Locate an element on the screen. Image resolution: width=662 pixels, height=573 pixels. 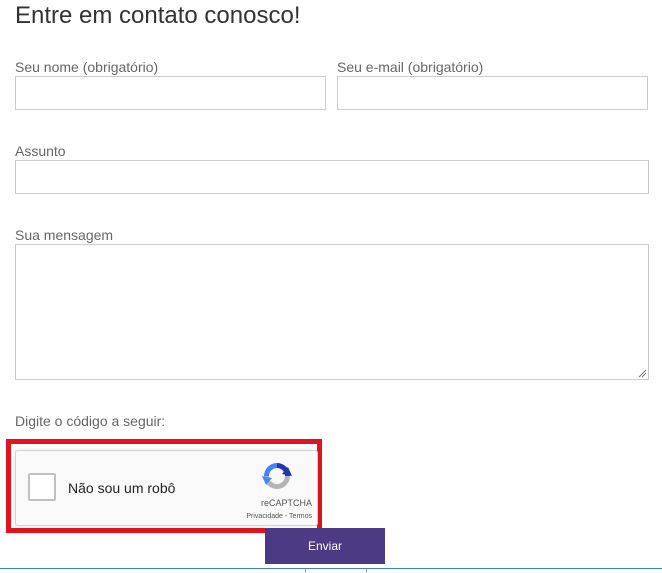
email-input is located at coordinates (492, 93).